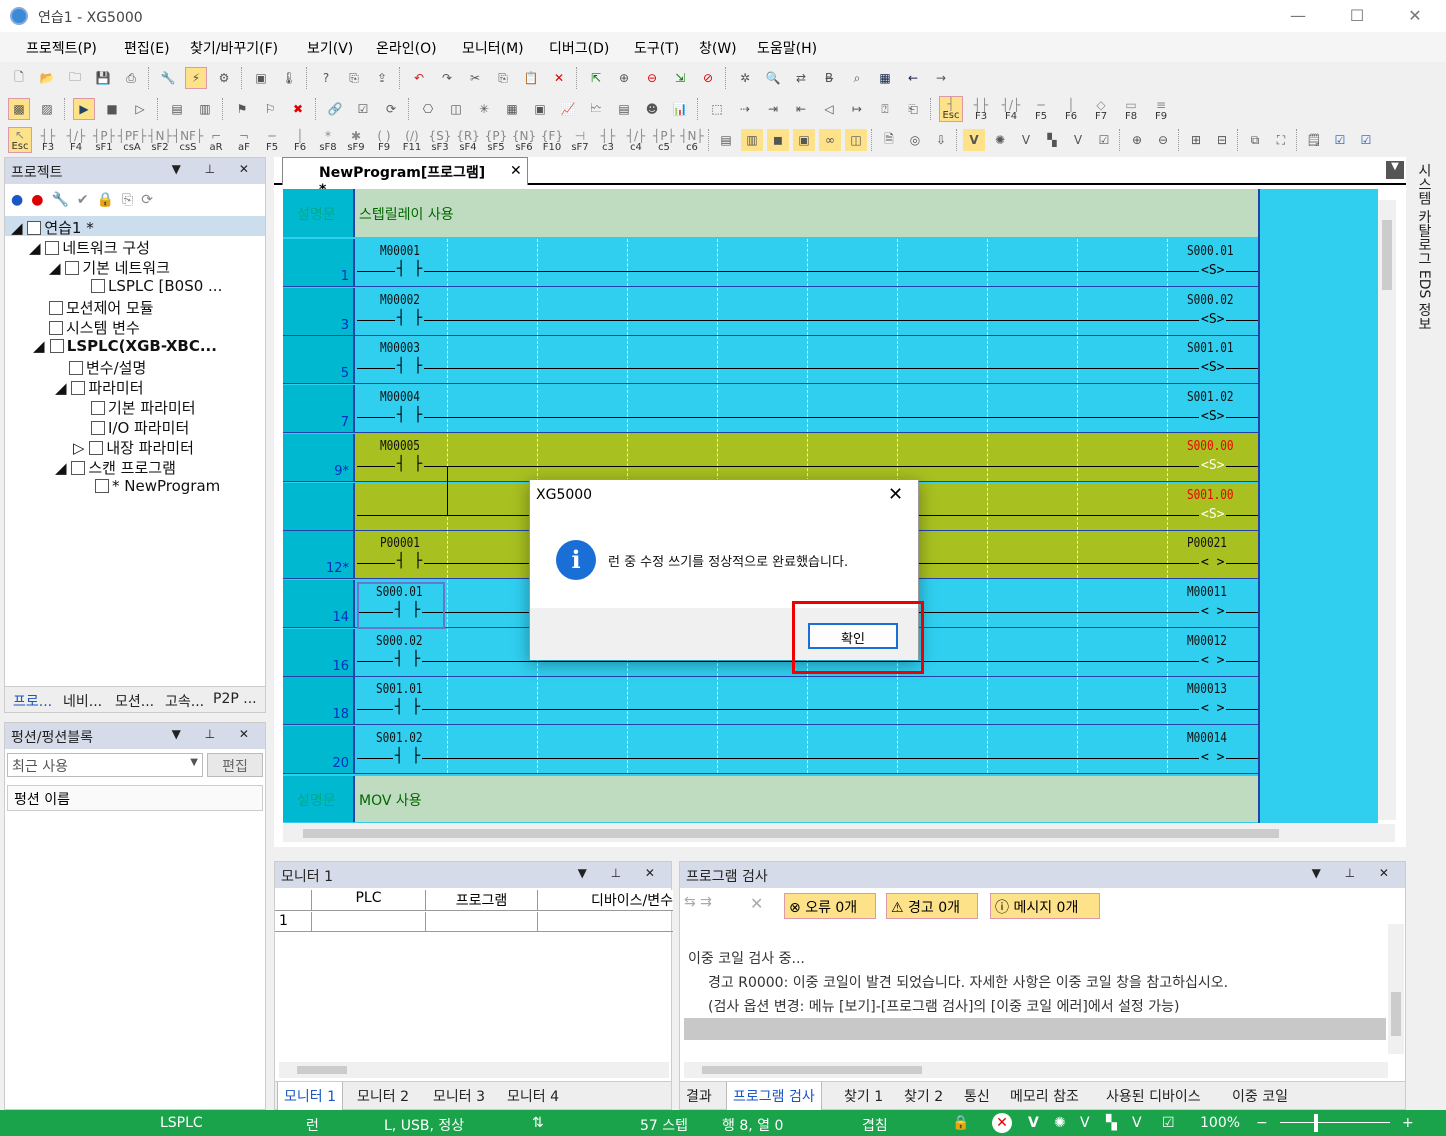  What do you see at coordinates (400, 251) in the screenshot?
I see `contact-device: M00001` at bounding box center [400, 251].